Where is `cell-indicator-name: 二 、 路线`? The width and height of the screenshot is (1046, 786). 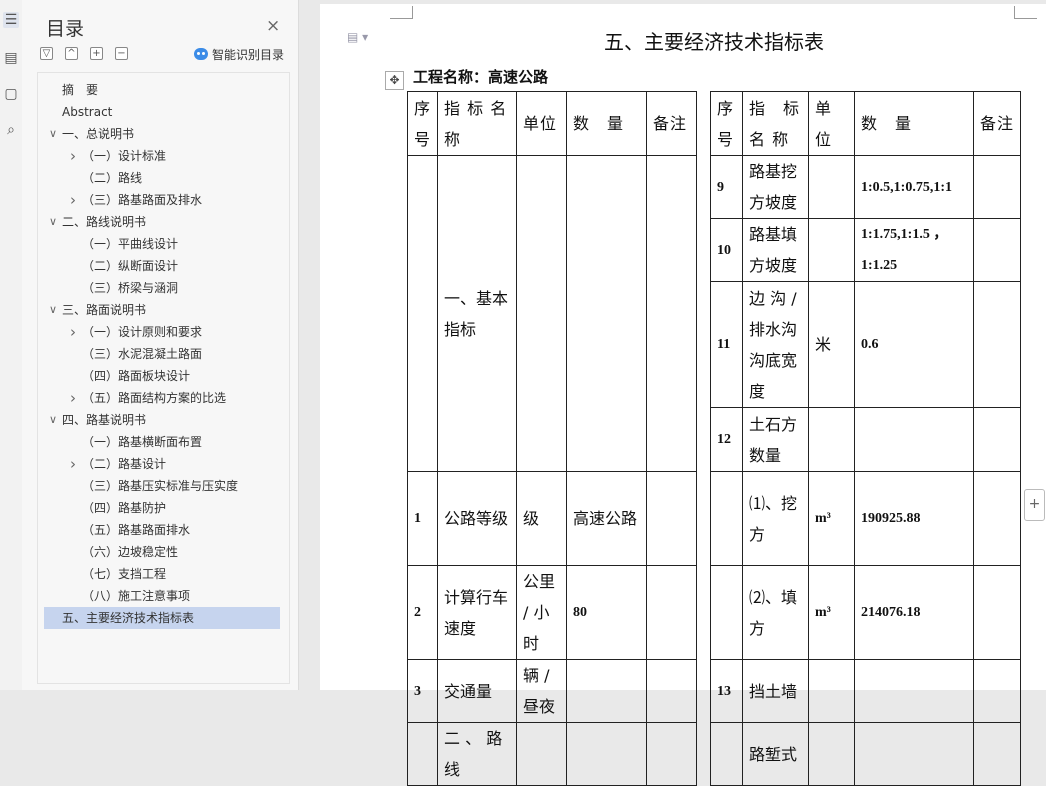 cell-indicator-name: 二 、 路线 is located at coordinates (477, 754).